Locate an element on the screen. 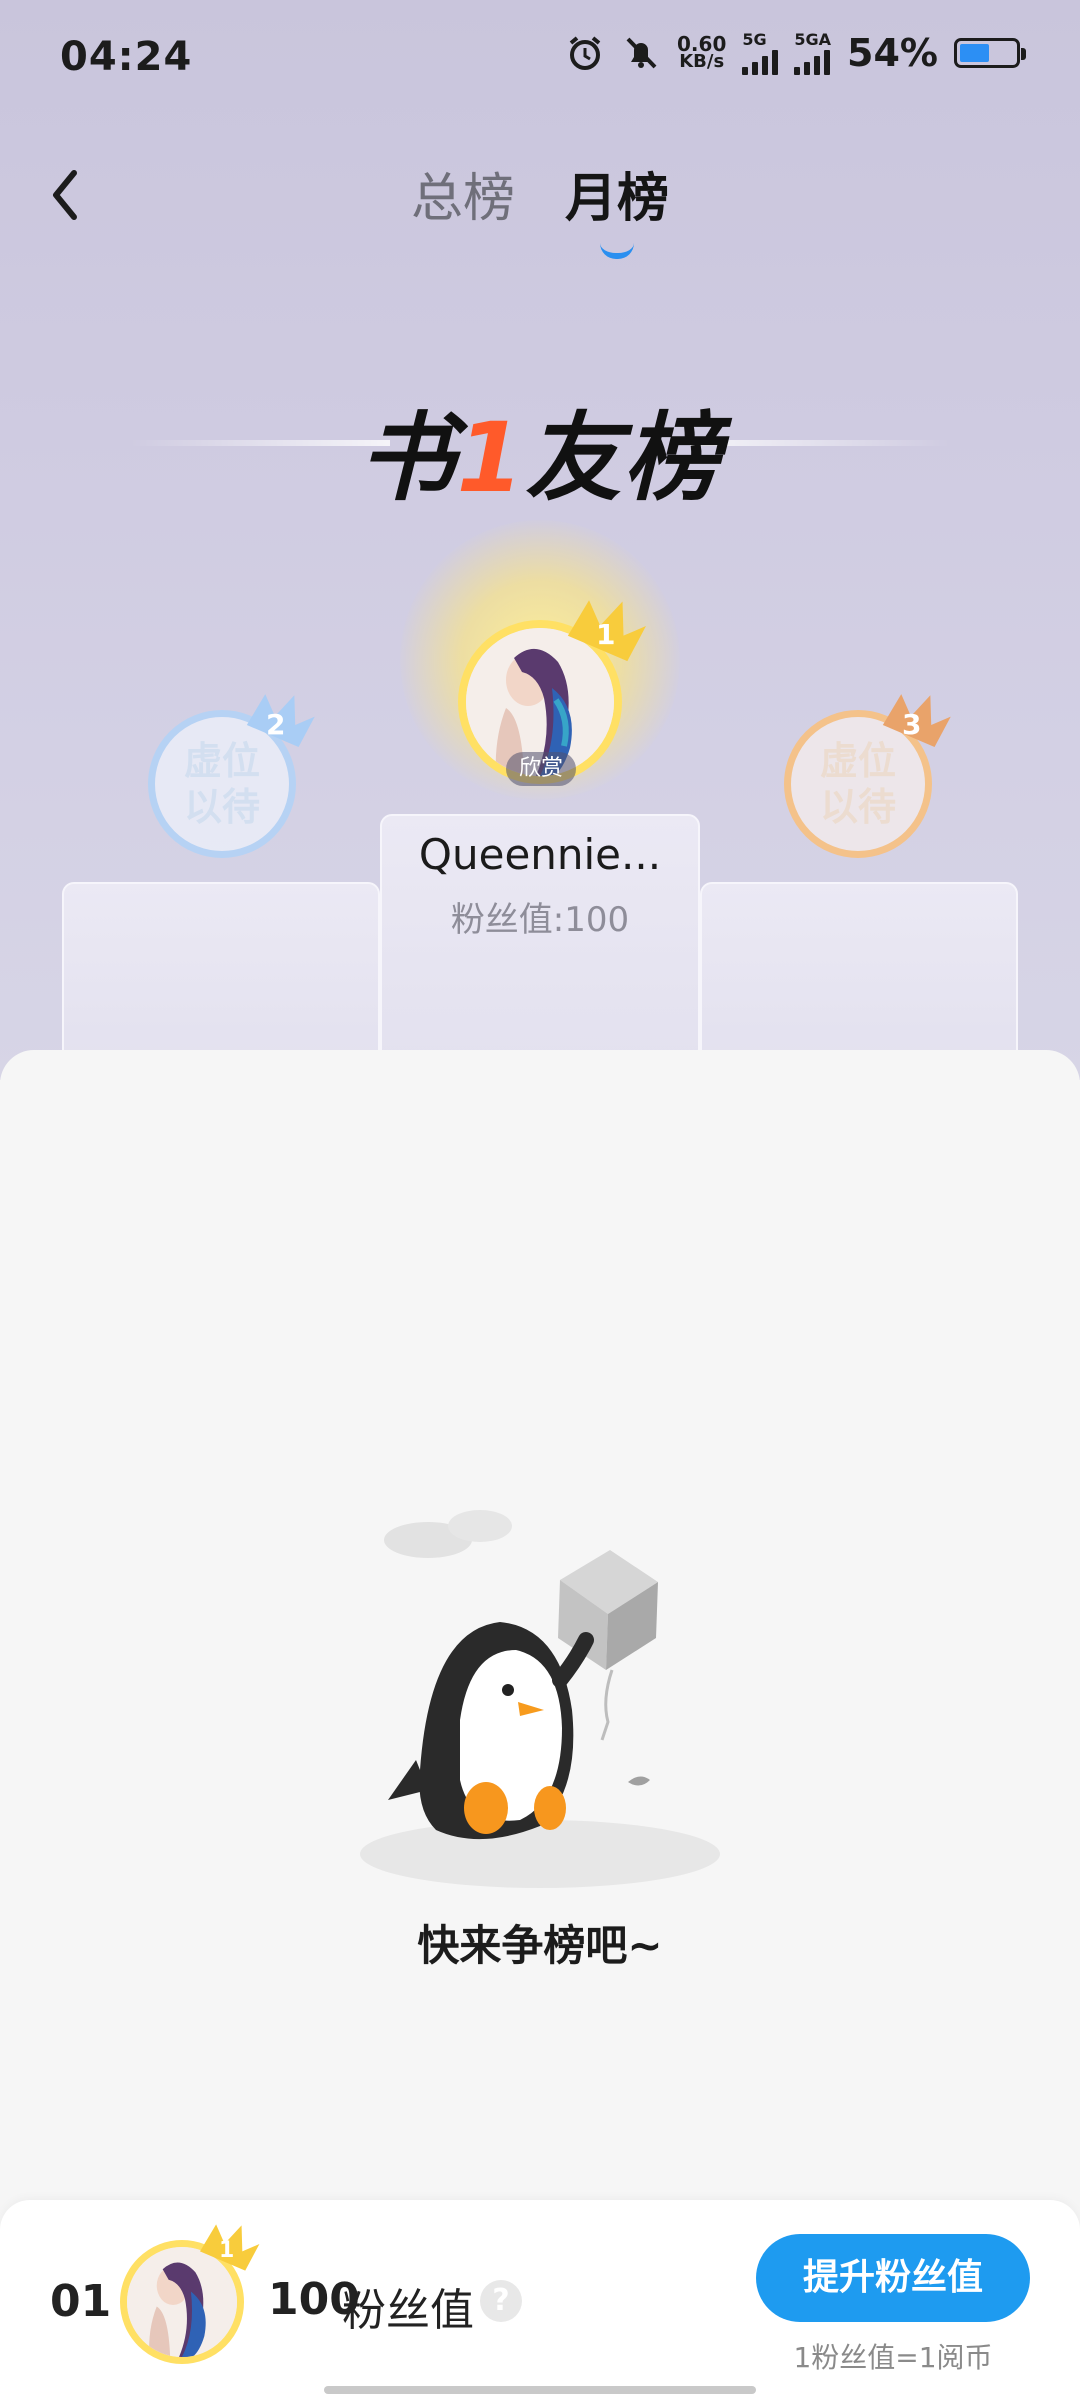 The height and width of the screenshot is (2400, 1080). penguin-illustration is located at coordinates (540, 1699).